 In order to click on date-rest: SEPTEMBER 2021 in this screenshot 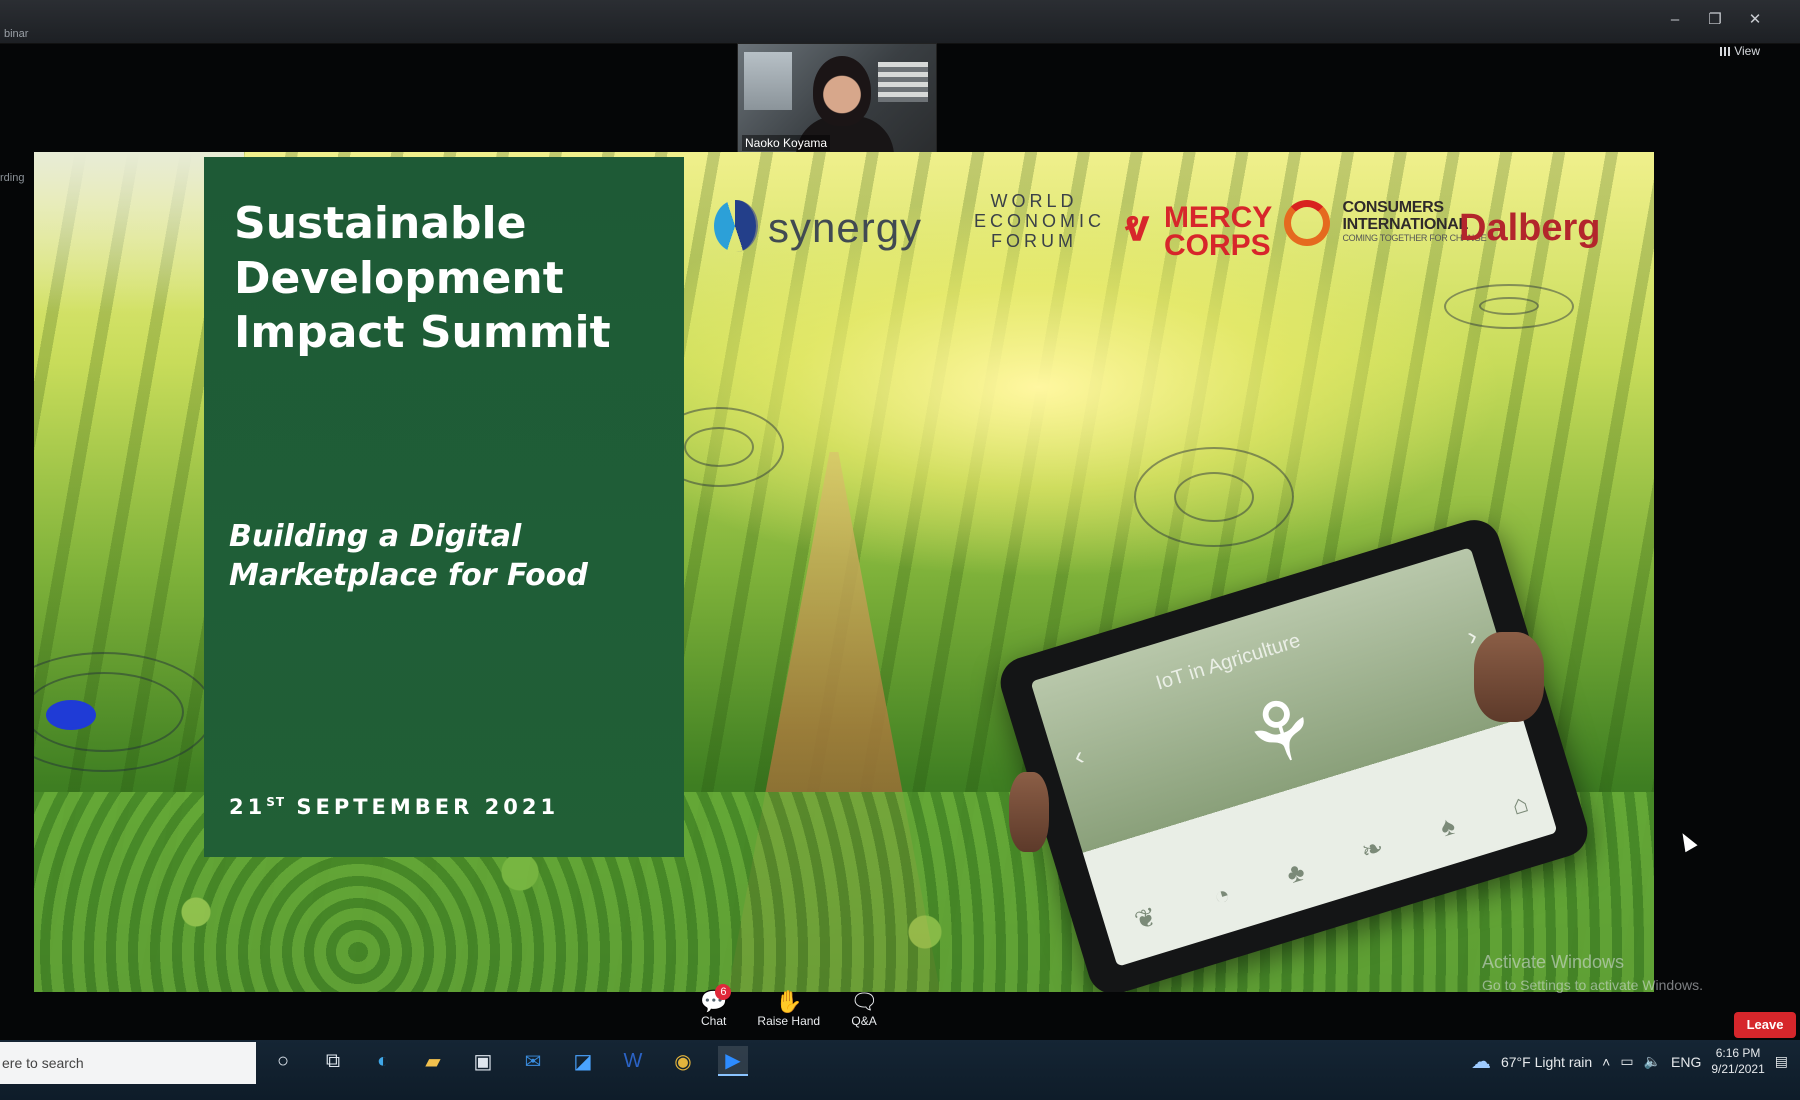, I will do `click(428, 807)`.